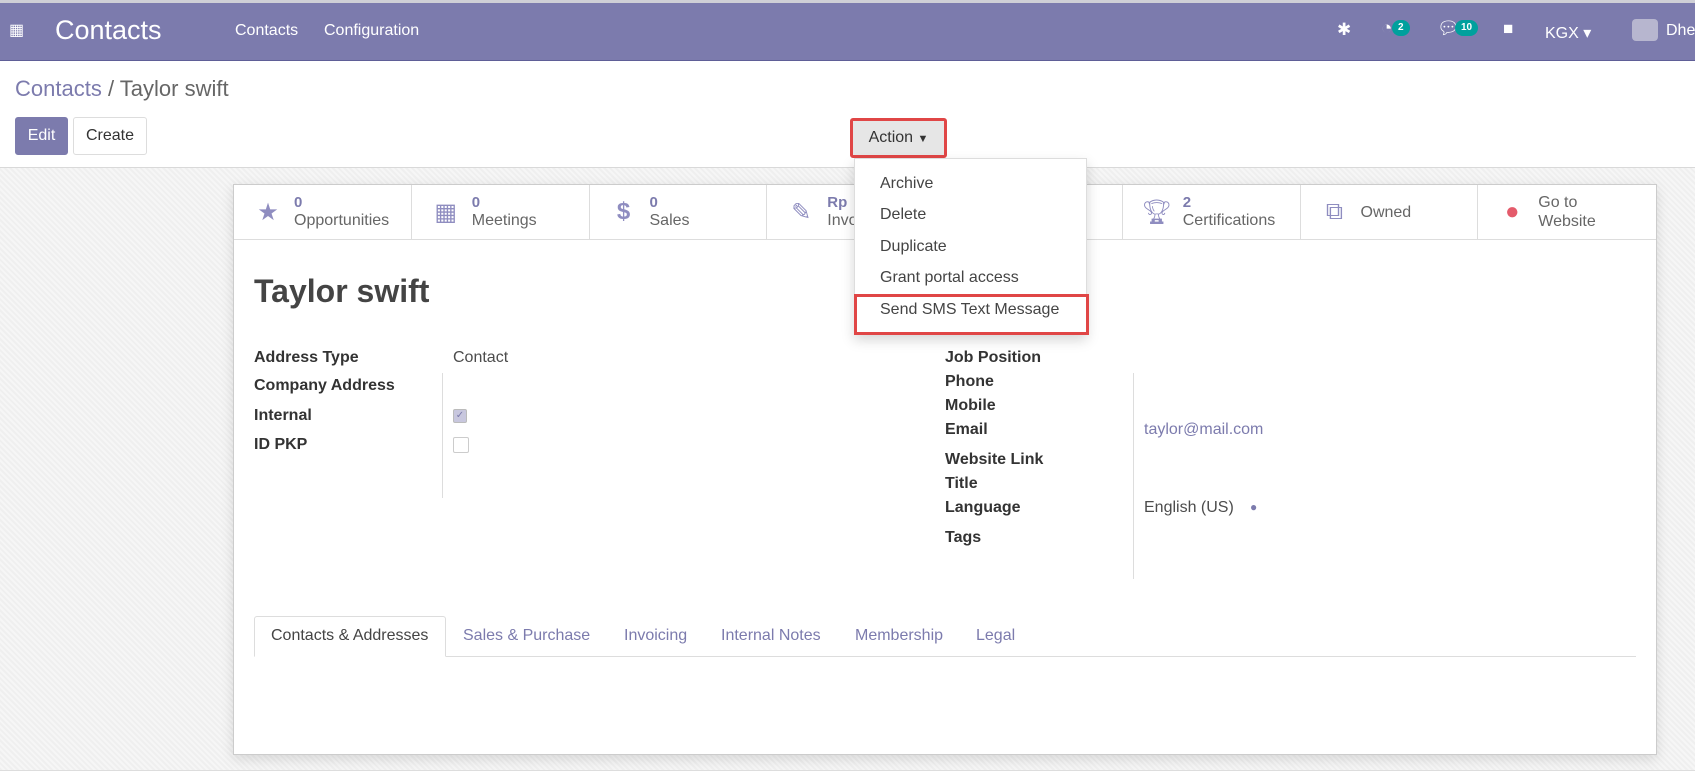 This screenshot has height=776, width=1695. I want to click on label-email: Email, so click(966, 429).